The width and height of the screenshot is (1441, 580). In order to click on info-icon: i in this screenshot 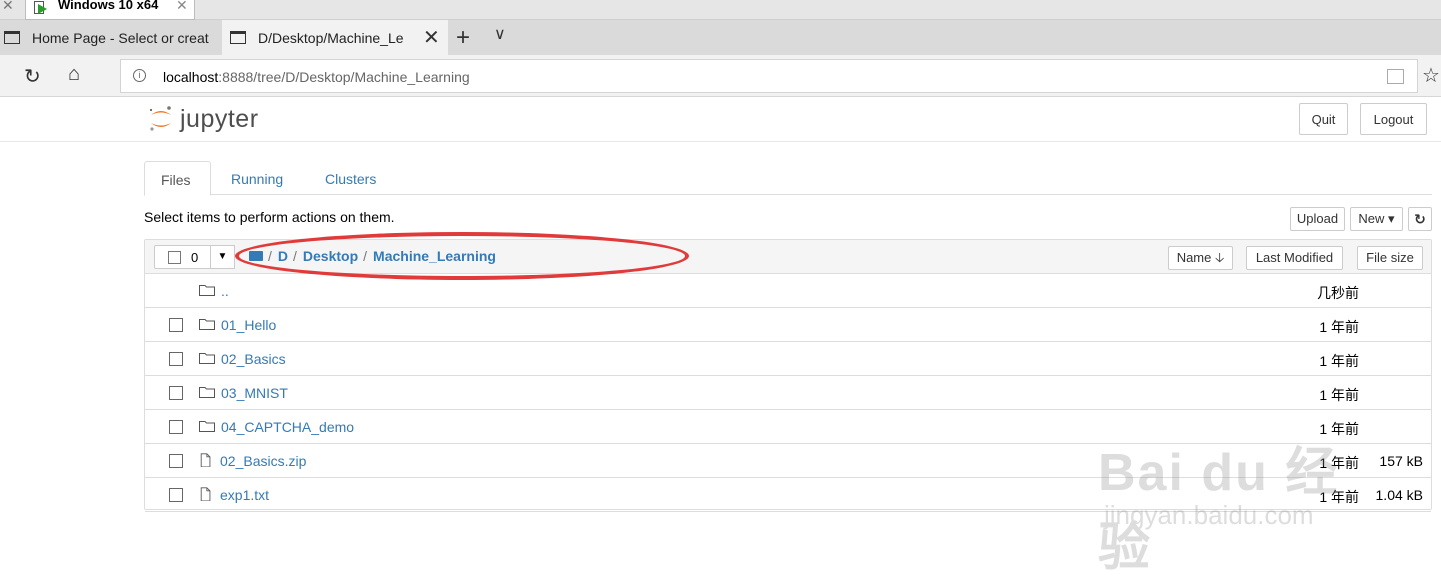, I will do `click(139, 75)`.